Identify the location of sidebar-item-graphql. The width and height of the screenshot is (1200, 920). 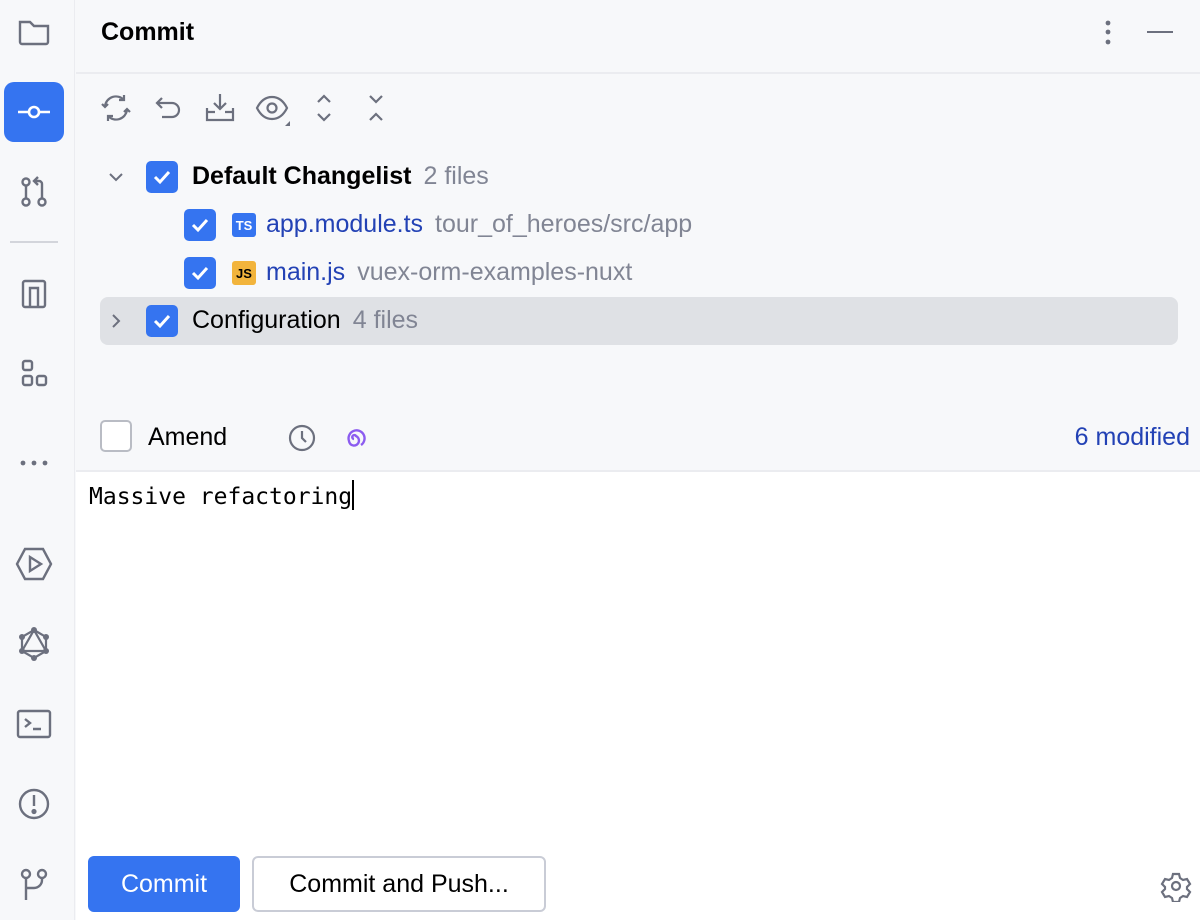
(34, 644).